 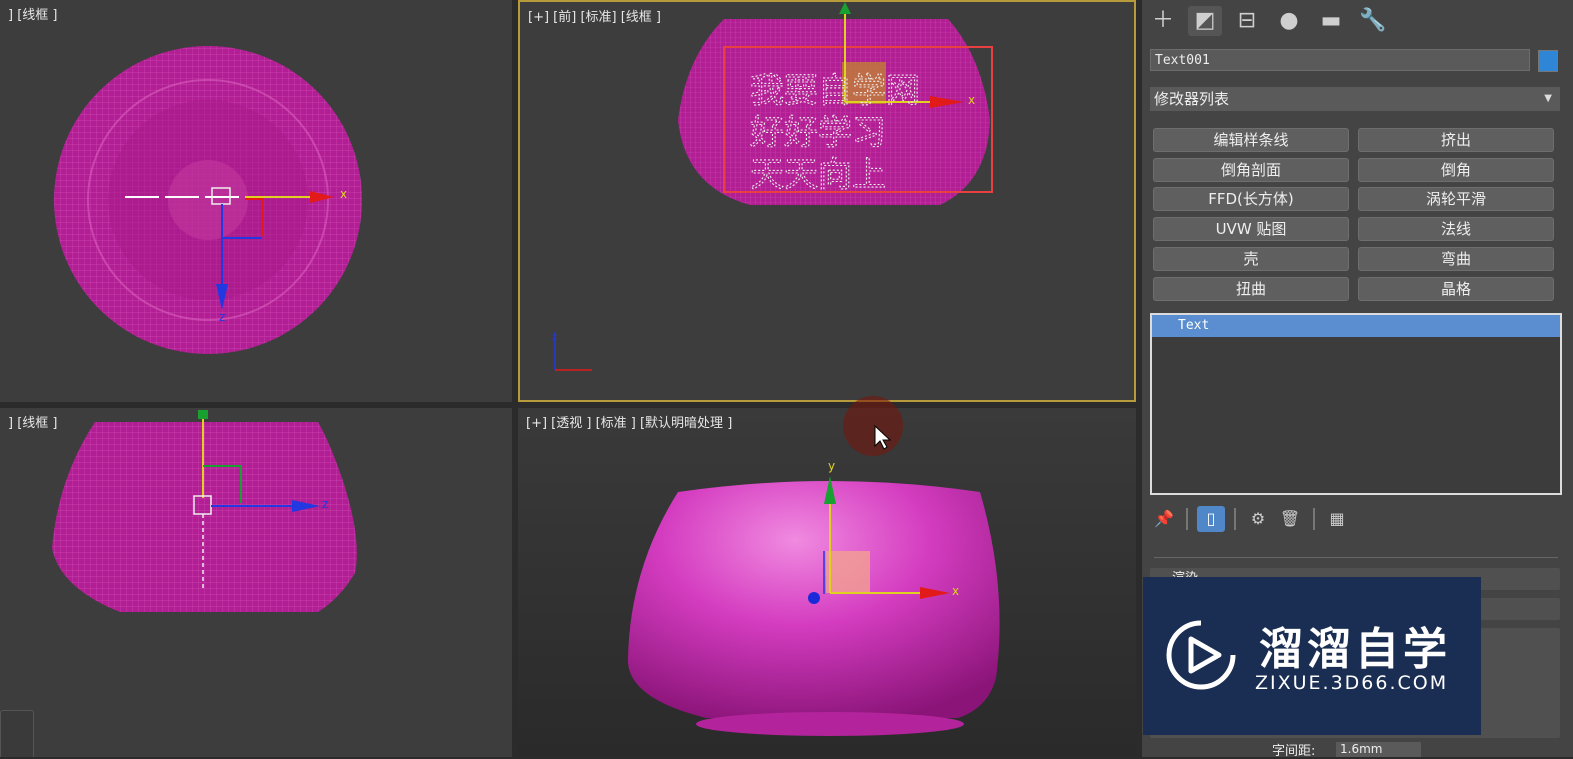 I want to click on modifier-button-uvw-map: UVW 贴图, so click(x=1251, y=229).